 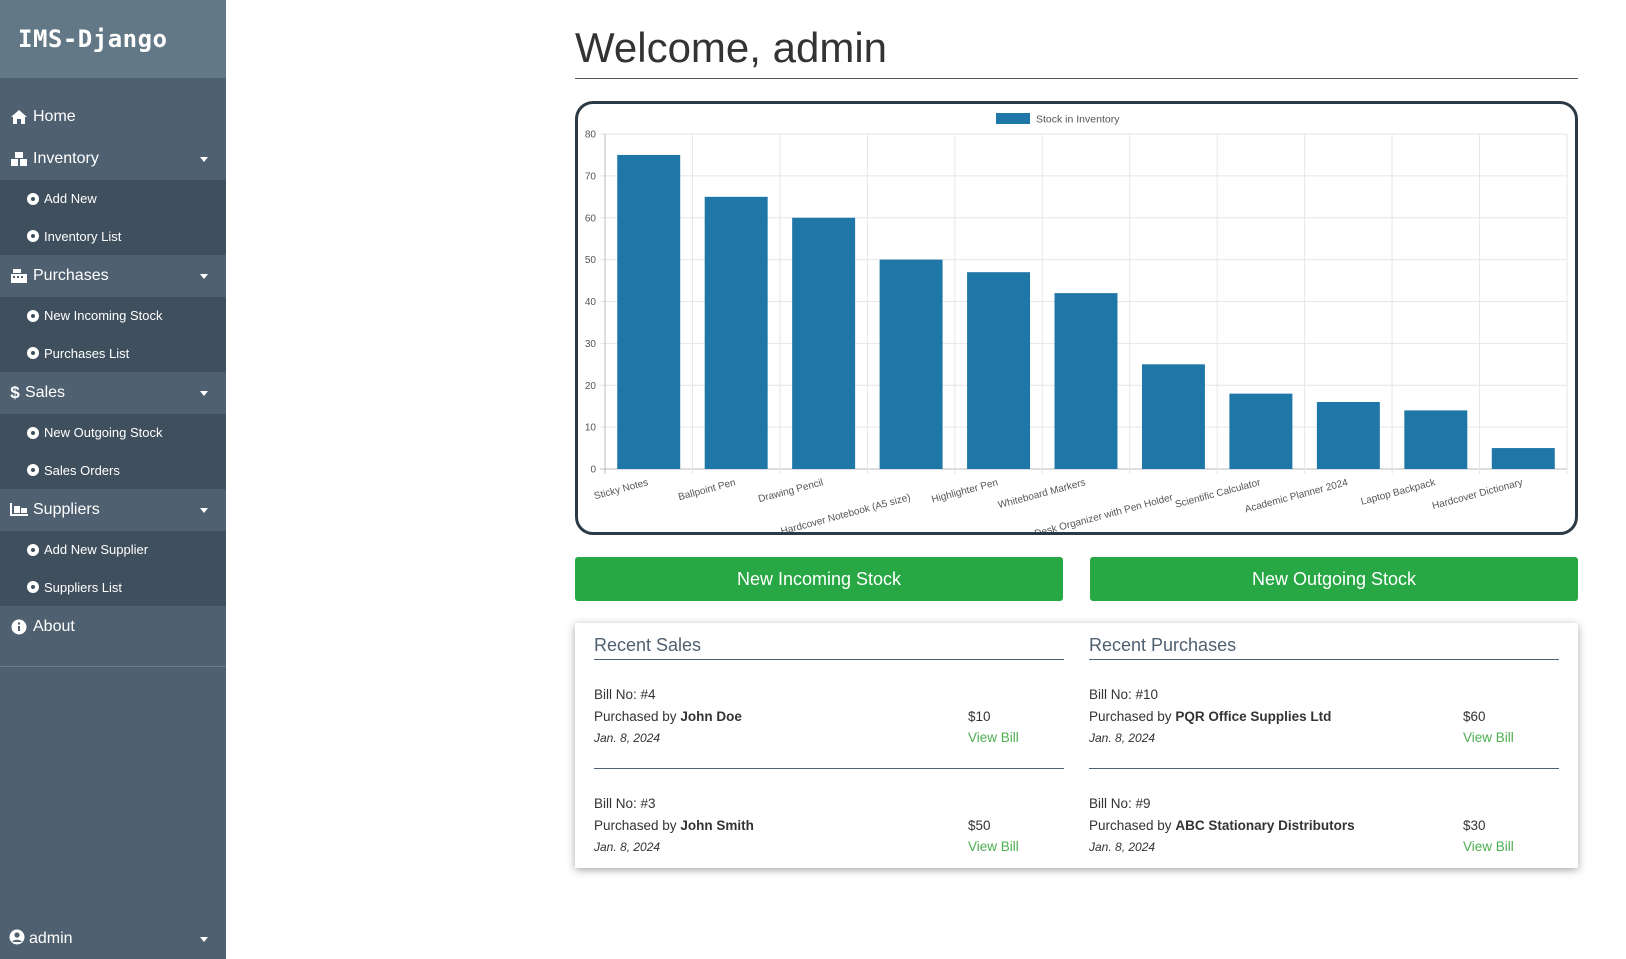 What do you see at coordinates (113, 199) in the screenshot?
I see `sidebar-subitem-add-new: Add New` at bounding box center [113, 199].